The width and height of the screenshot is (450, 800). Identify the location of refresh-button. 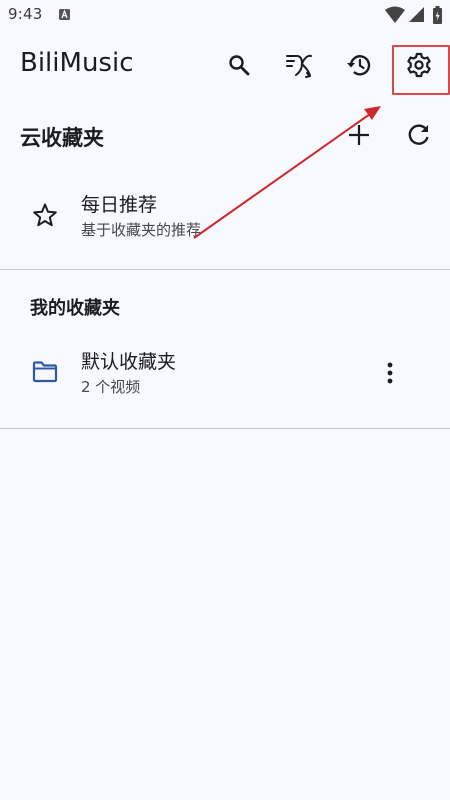
(419, 135).